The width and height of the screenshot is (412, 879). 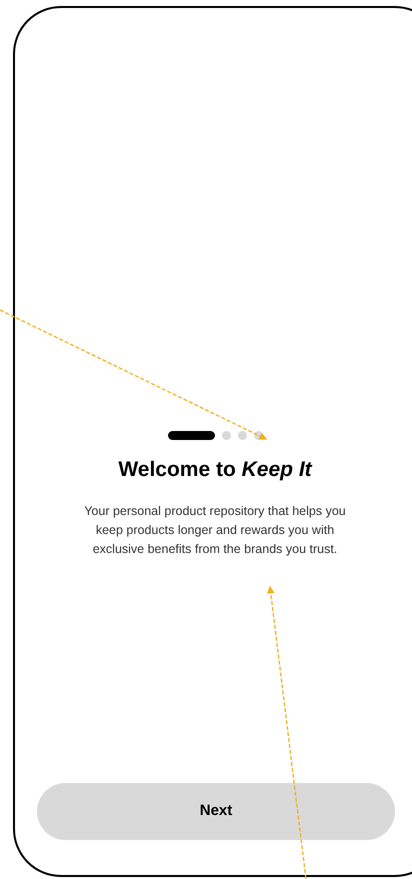 I want to click on next-button: Next, so click(x=216, y=811).